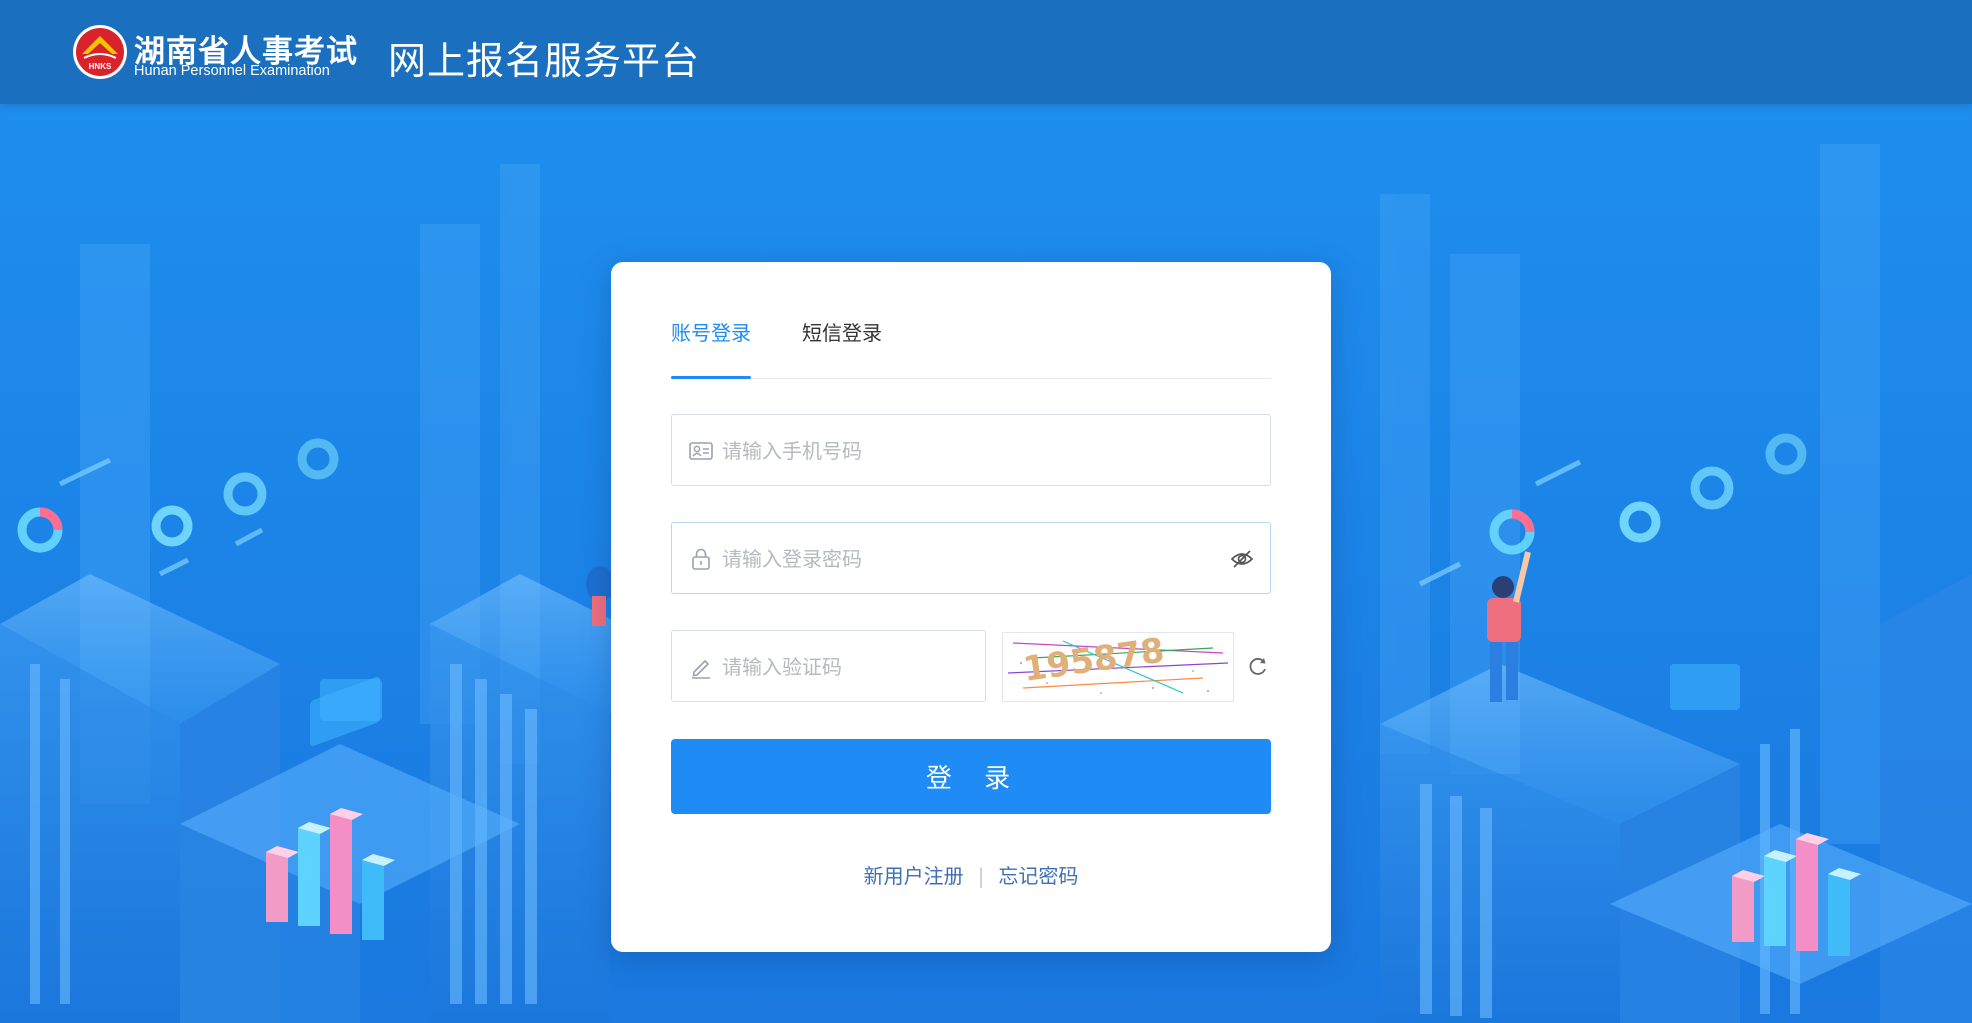 The width and height of the screenshot is (1972, 1023). I want to click on eye-slash-icon, so click(1242, 559).